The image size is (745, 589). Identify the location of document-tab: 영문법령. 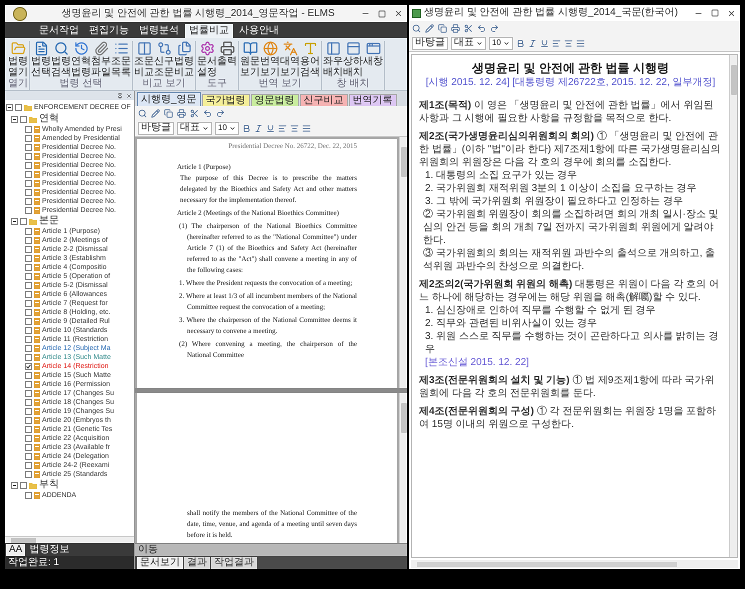
(274, 100).